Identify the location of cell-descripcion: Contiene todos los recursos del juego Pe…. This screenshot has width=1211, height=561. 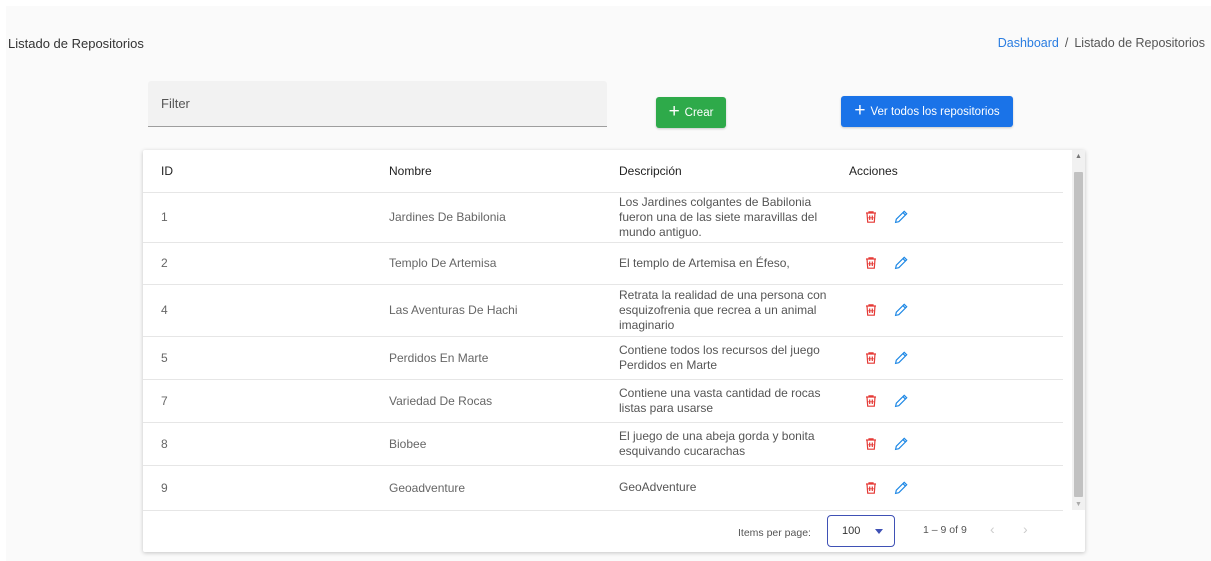
(734, 358).